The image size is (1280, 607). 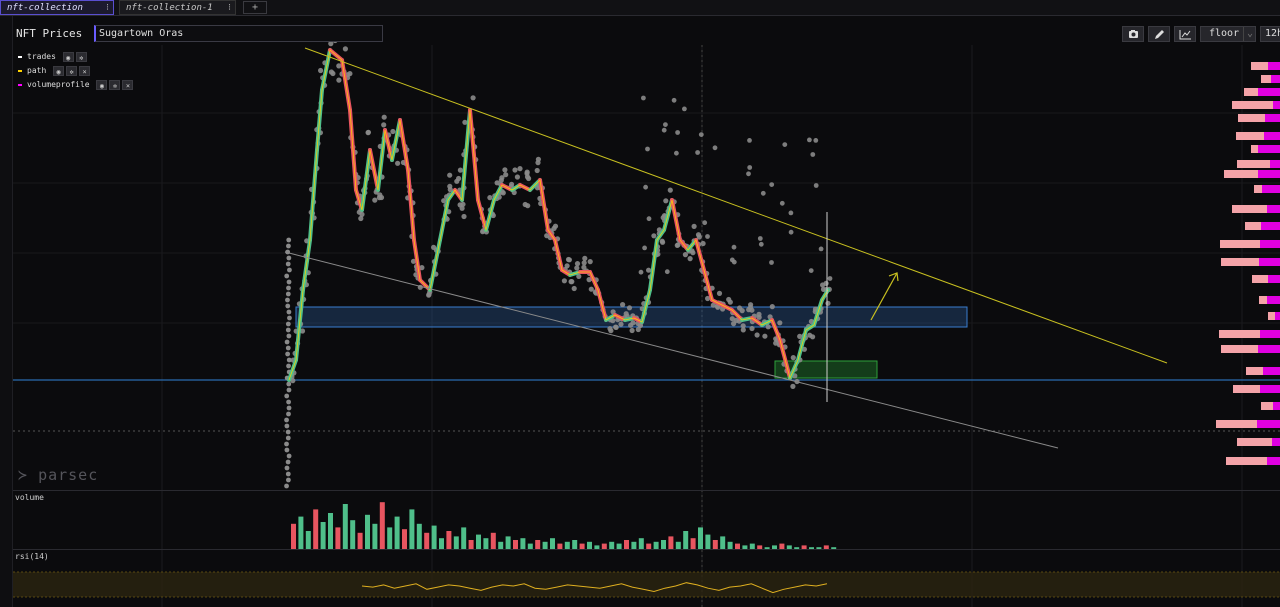 What do you see at coordinates (646, 490) in the screenshot?
I see `volume-panel-divider` at bounding box center [646, 490].